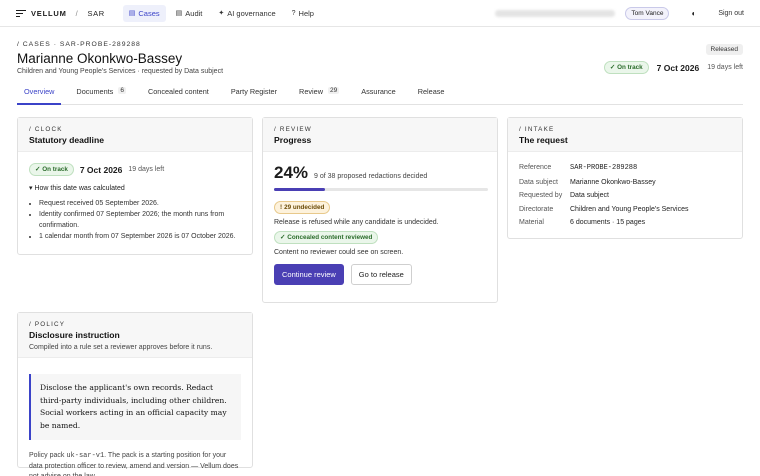 This screenshot has height=476, width=760. Describe the element at coordinates (371, 176) in the screenshot. I see `progress-note: 9 of 38 proposed redactions decided` at that location.